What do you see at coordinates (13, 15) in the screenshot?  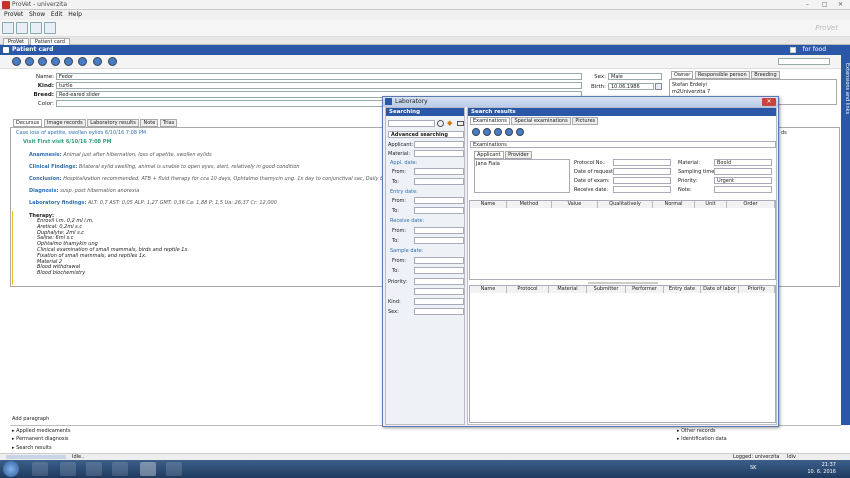 I see `menu-provet: ProVet` at bounding box center [13, 15].